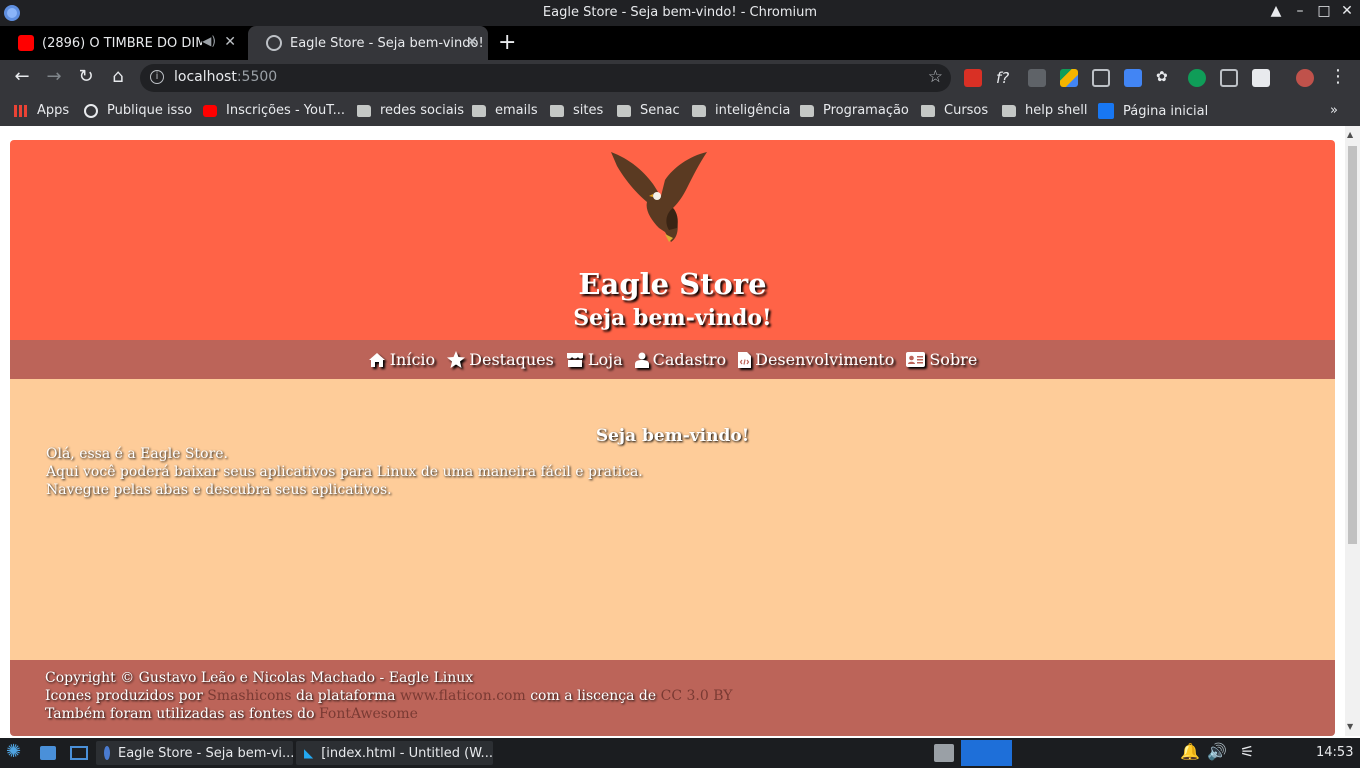  Describe the element at coordinates (594, 359) in the screenshot. I see `nav-loja: Loja` at that location.